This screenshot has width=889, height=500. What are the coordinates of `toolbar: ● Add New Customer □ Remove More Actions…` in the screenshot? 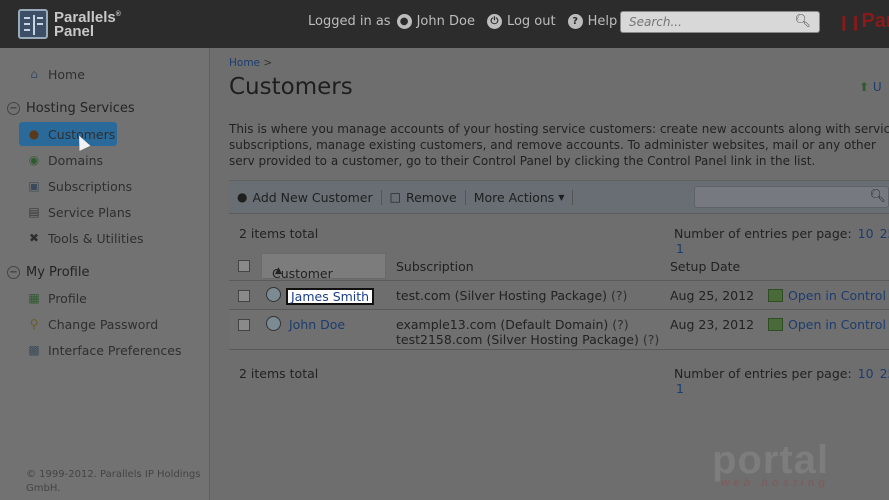 It's located at (559, 197).